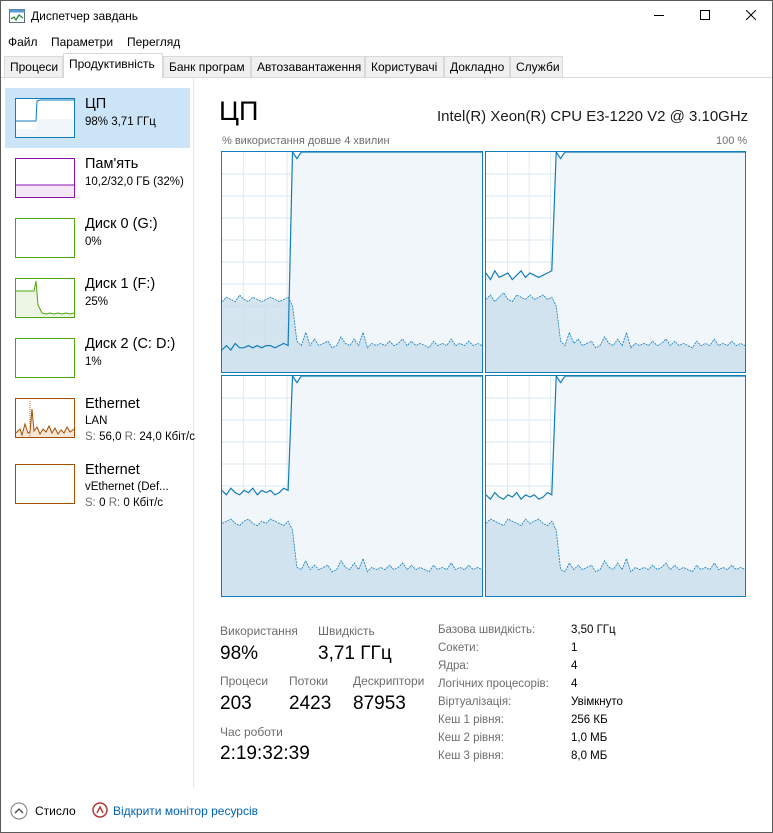 The width and height of the screenshot is (773, 833). I want to click on sidebar-item-label: Диск 1 (F:), so click(120, 284).